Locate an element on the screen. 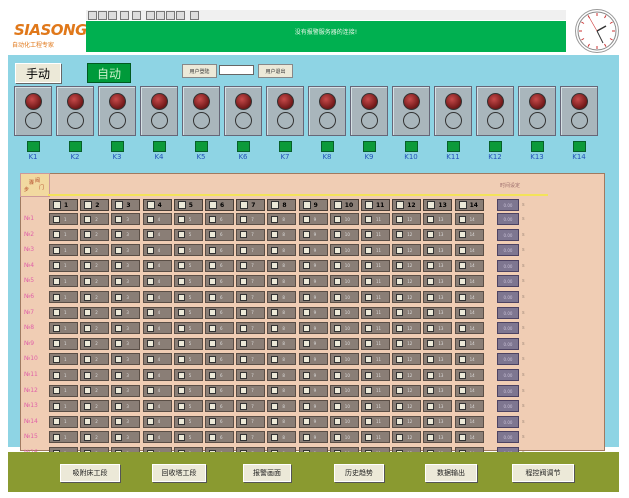 The height and width of the screenshot is (498, 629). column-header-valve-7: 7 is located at coordinates (251, 205).